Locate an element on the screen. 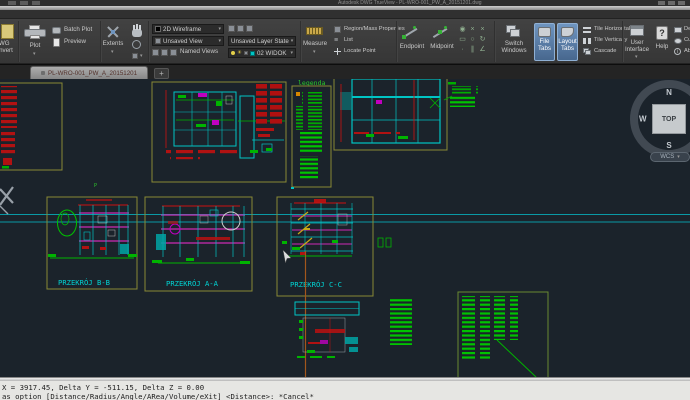 This screenshot has height=400, width=690. midpoint-icon is located at coordinates (440, 33).